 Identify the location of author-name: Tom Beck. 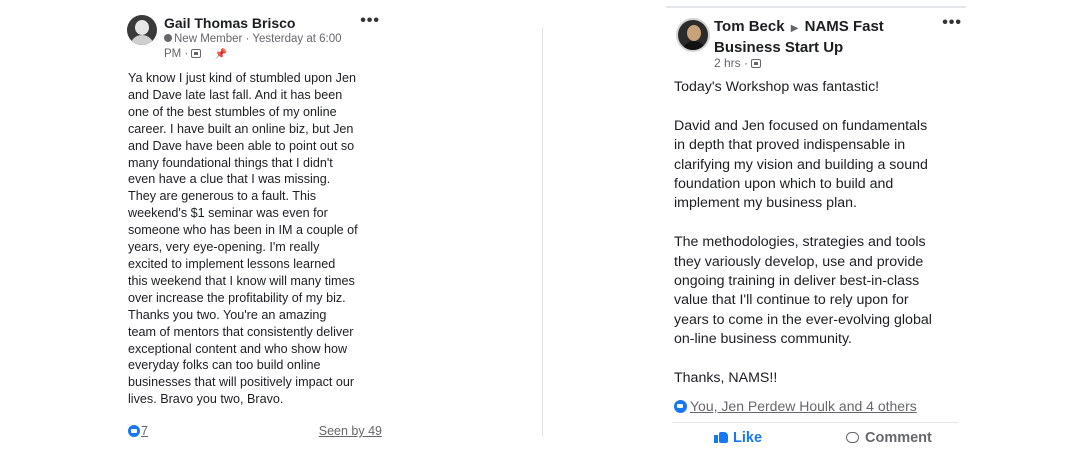
(749, 26).